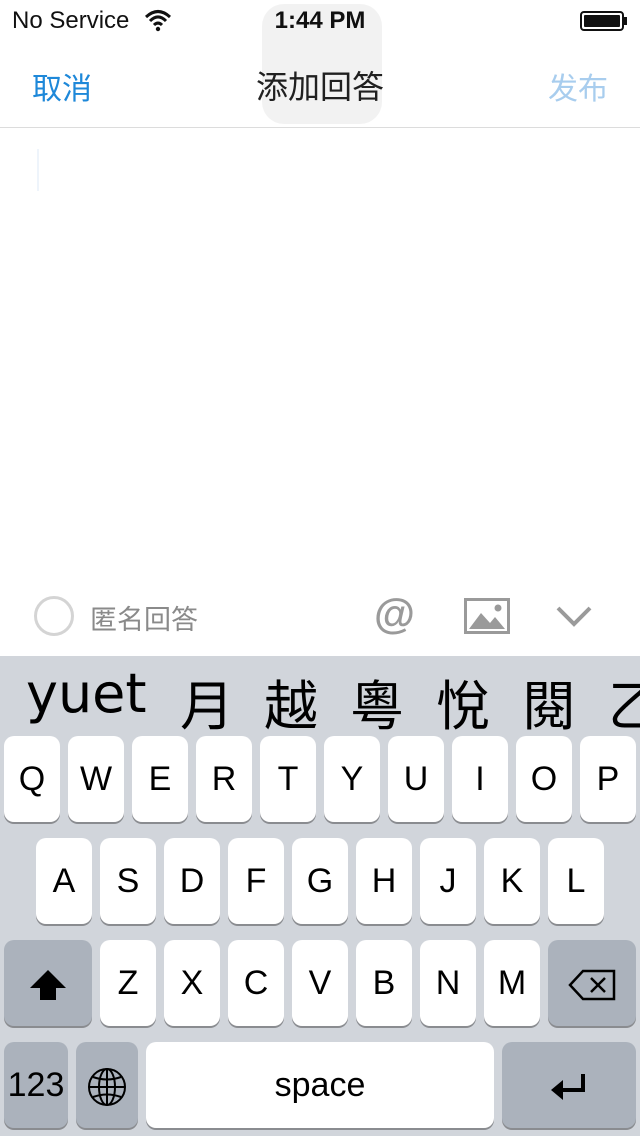 The width and height of the screenshot is (640, 1136). I want to click on candidate-item: 粵, so click(377, 698).